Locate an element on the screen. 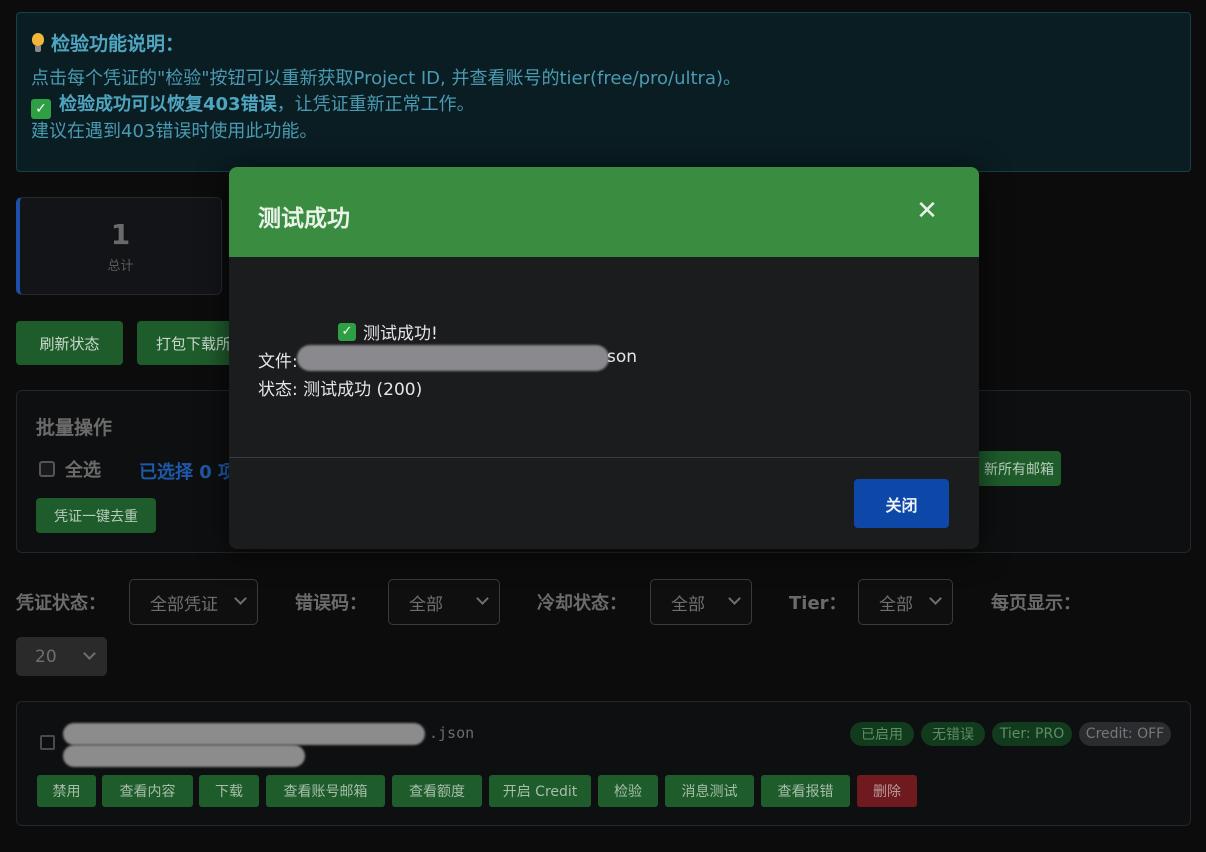  modal-title: 测试成功 is located at coordinates (304, 219).